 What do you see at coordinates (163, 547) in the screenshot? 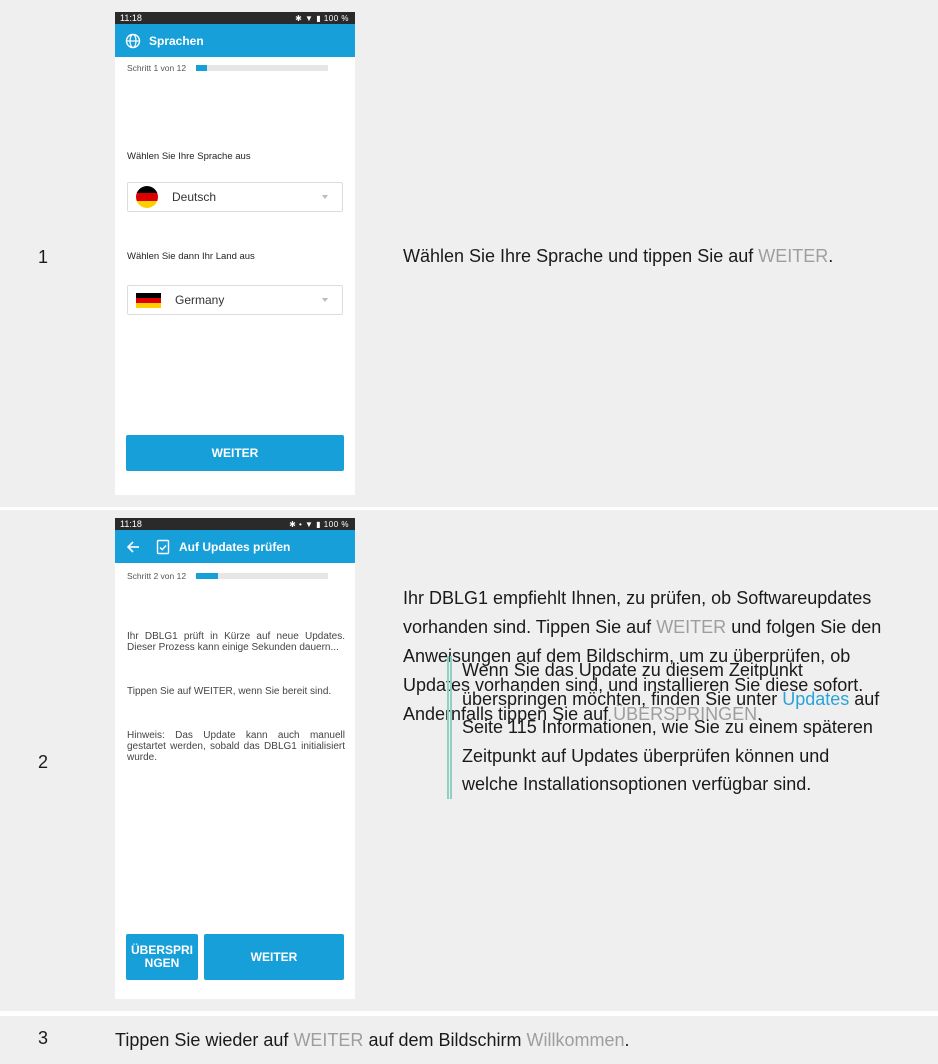
I see `checklist-icon` at bounding box center [163, 547].